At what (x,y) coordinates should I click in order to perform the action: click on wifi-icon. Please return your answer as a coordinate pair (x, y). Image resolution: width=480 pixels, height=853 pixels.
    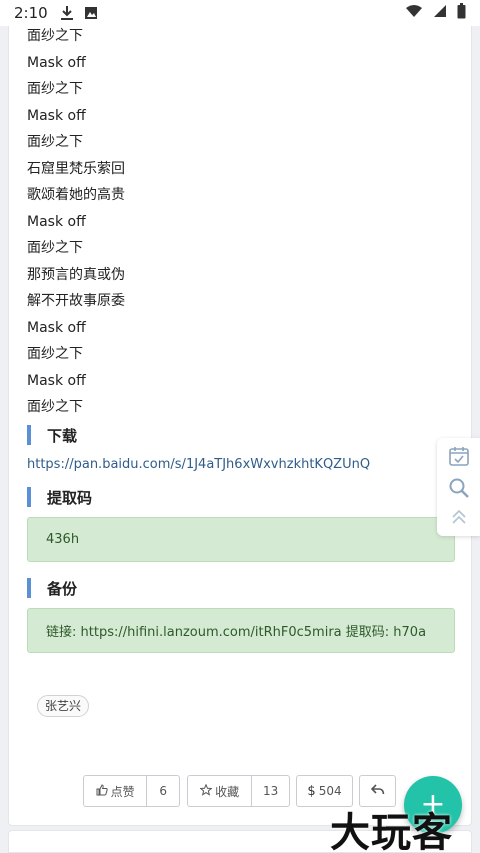
    Looking at the image, I should click on (414, 13).